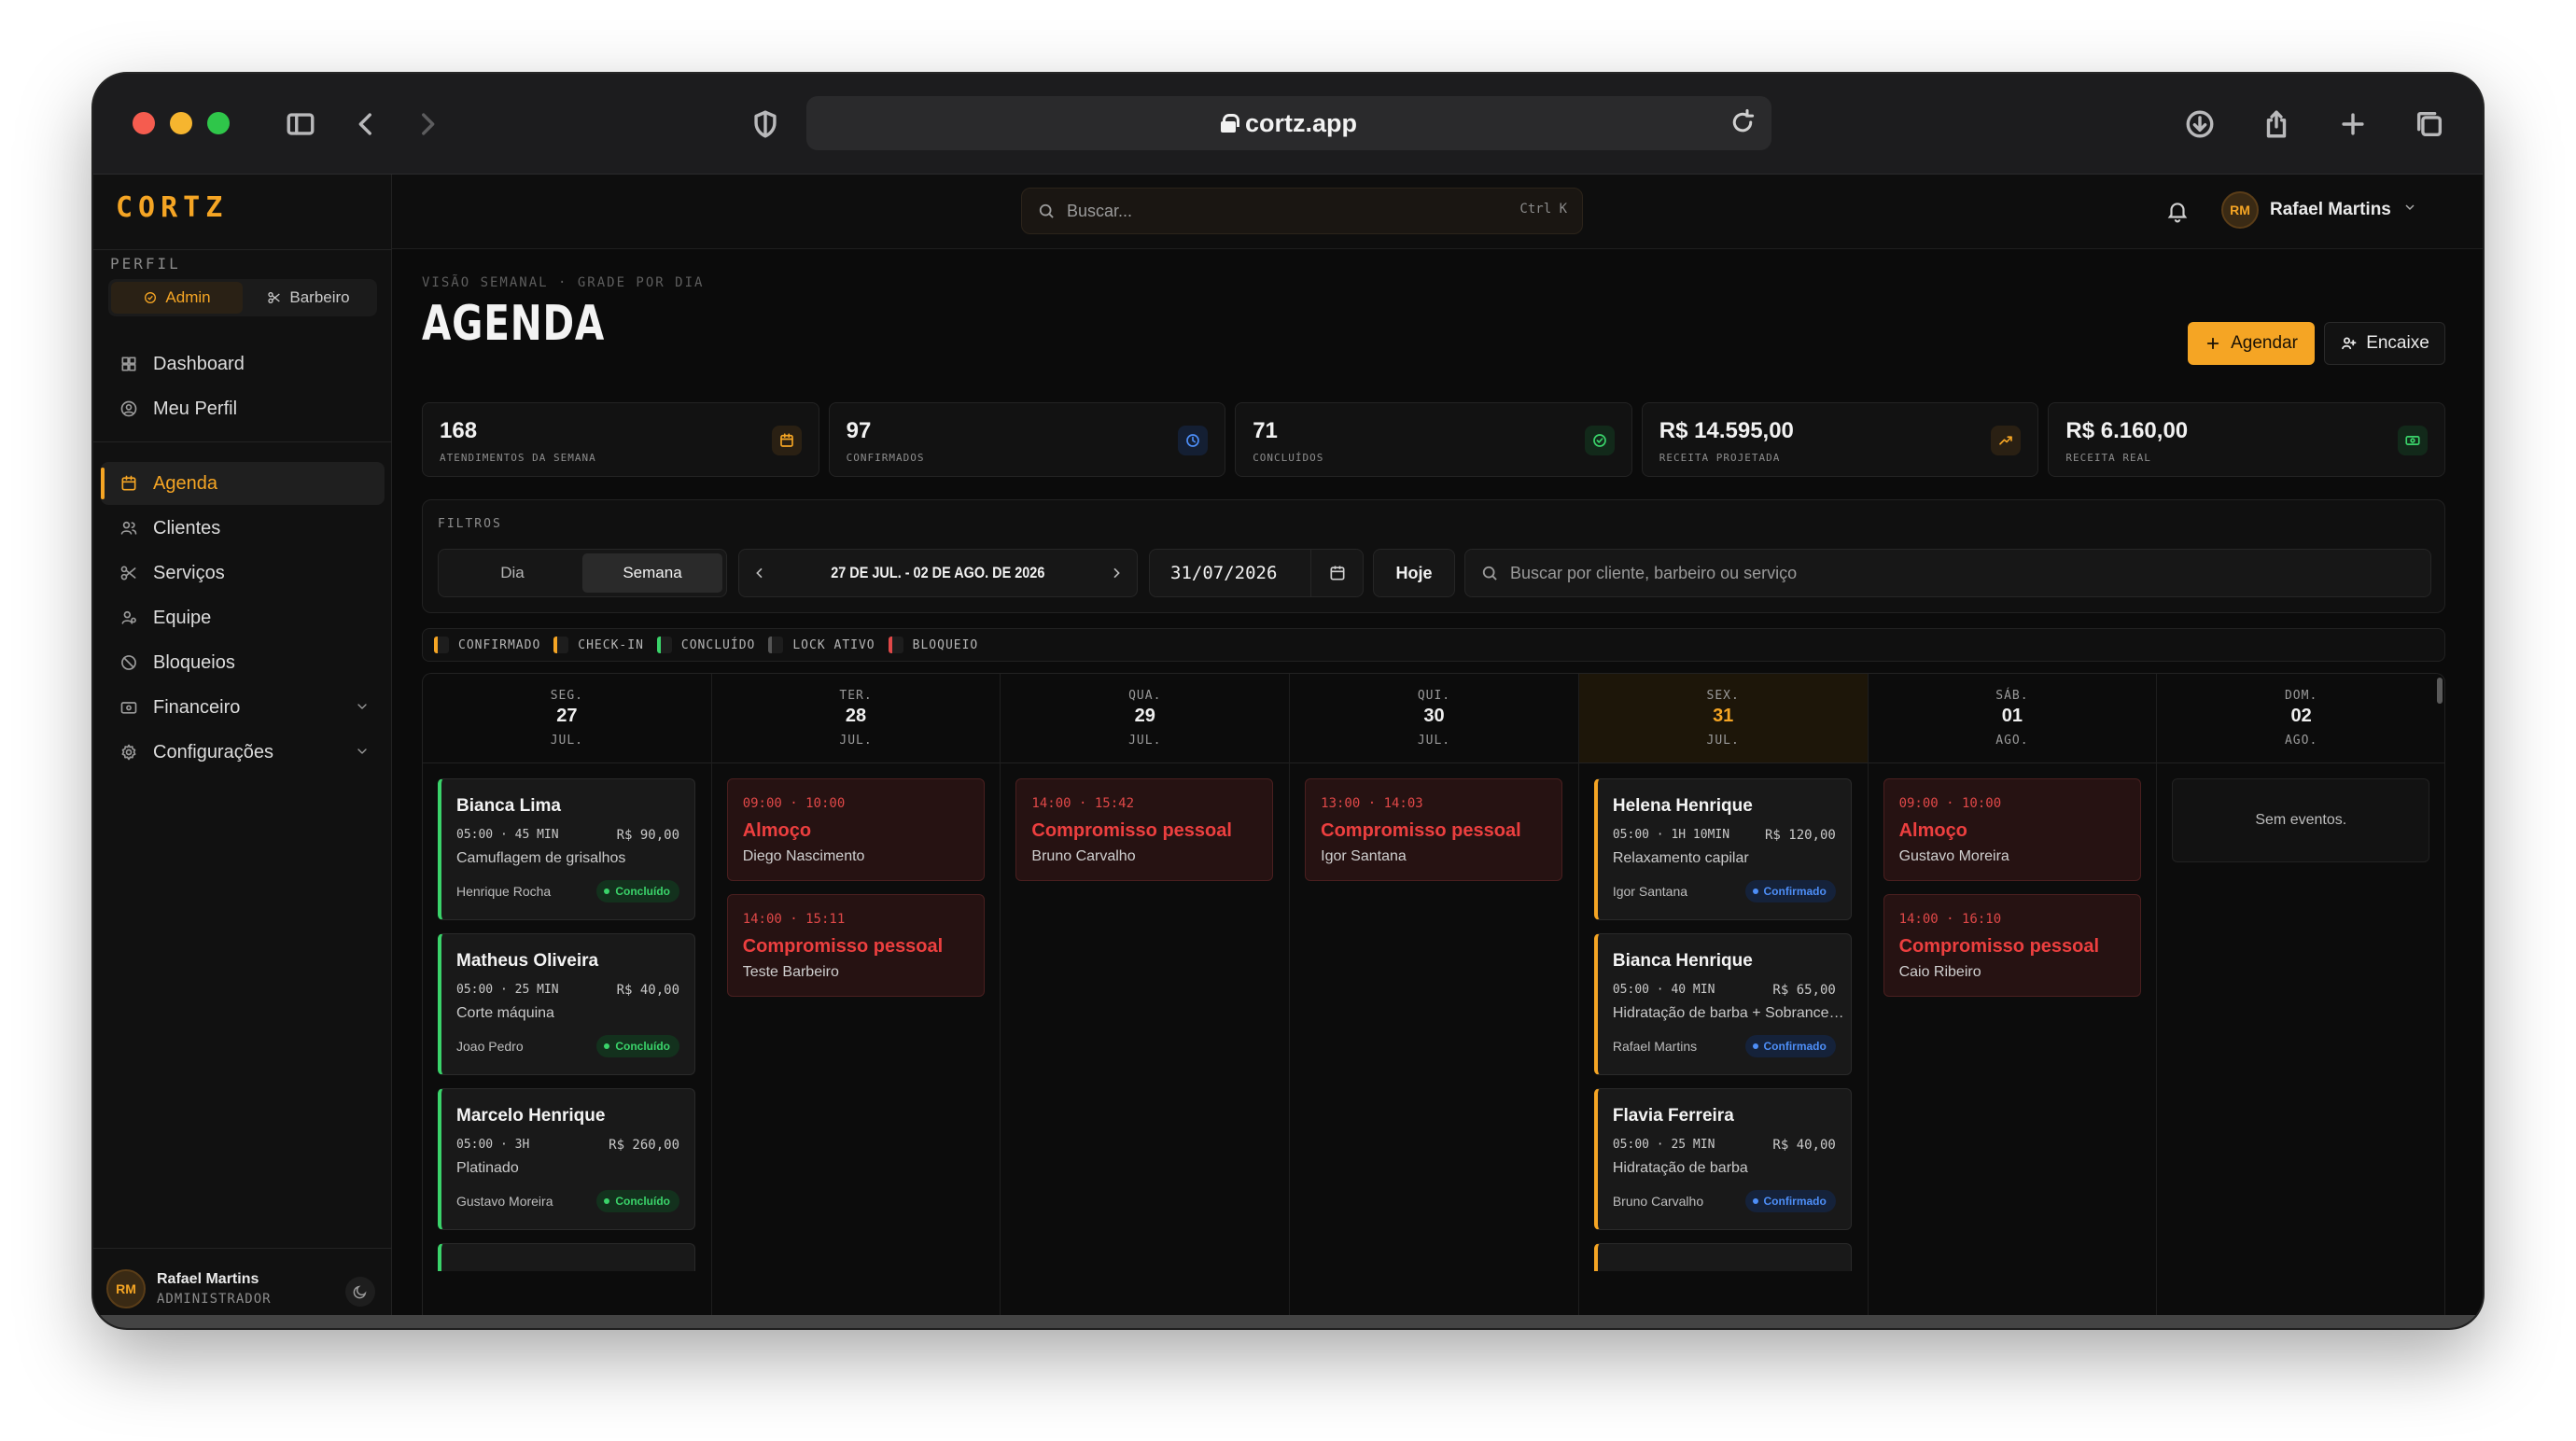 This screenshot has width=2576, height=1441. Describe the element at coordinates (243, 662) in the screenshot. I see `sidebar-item-bloqueios: Bloqueios` at that location.